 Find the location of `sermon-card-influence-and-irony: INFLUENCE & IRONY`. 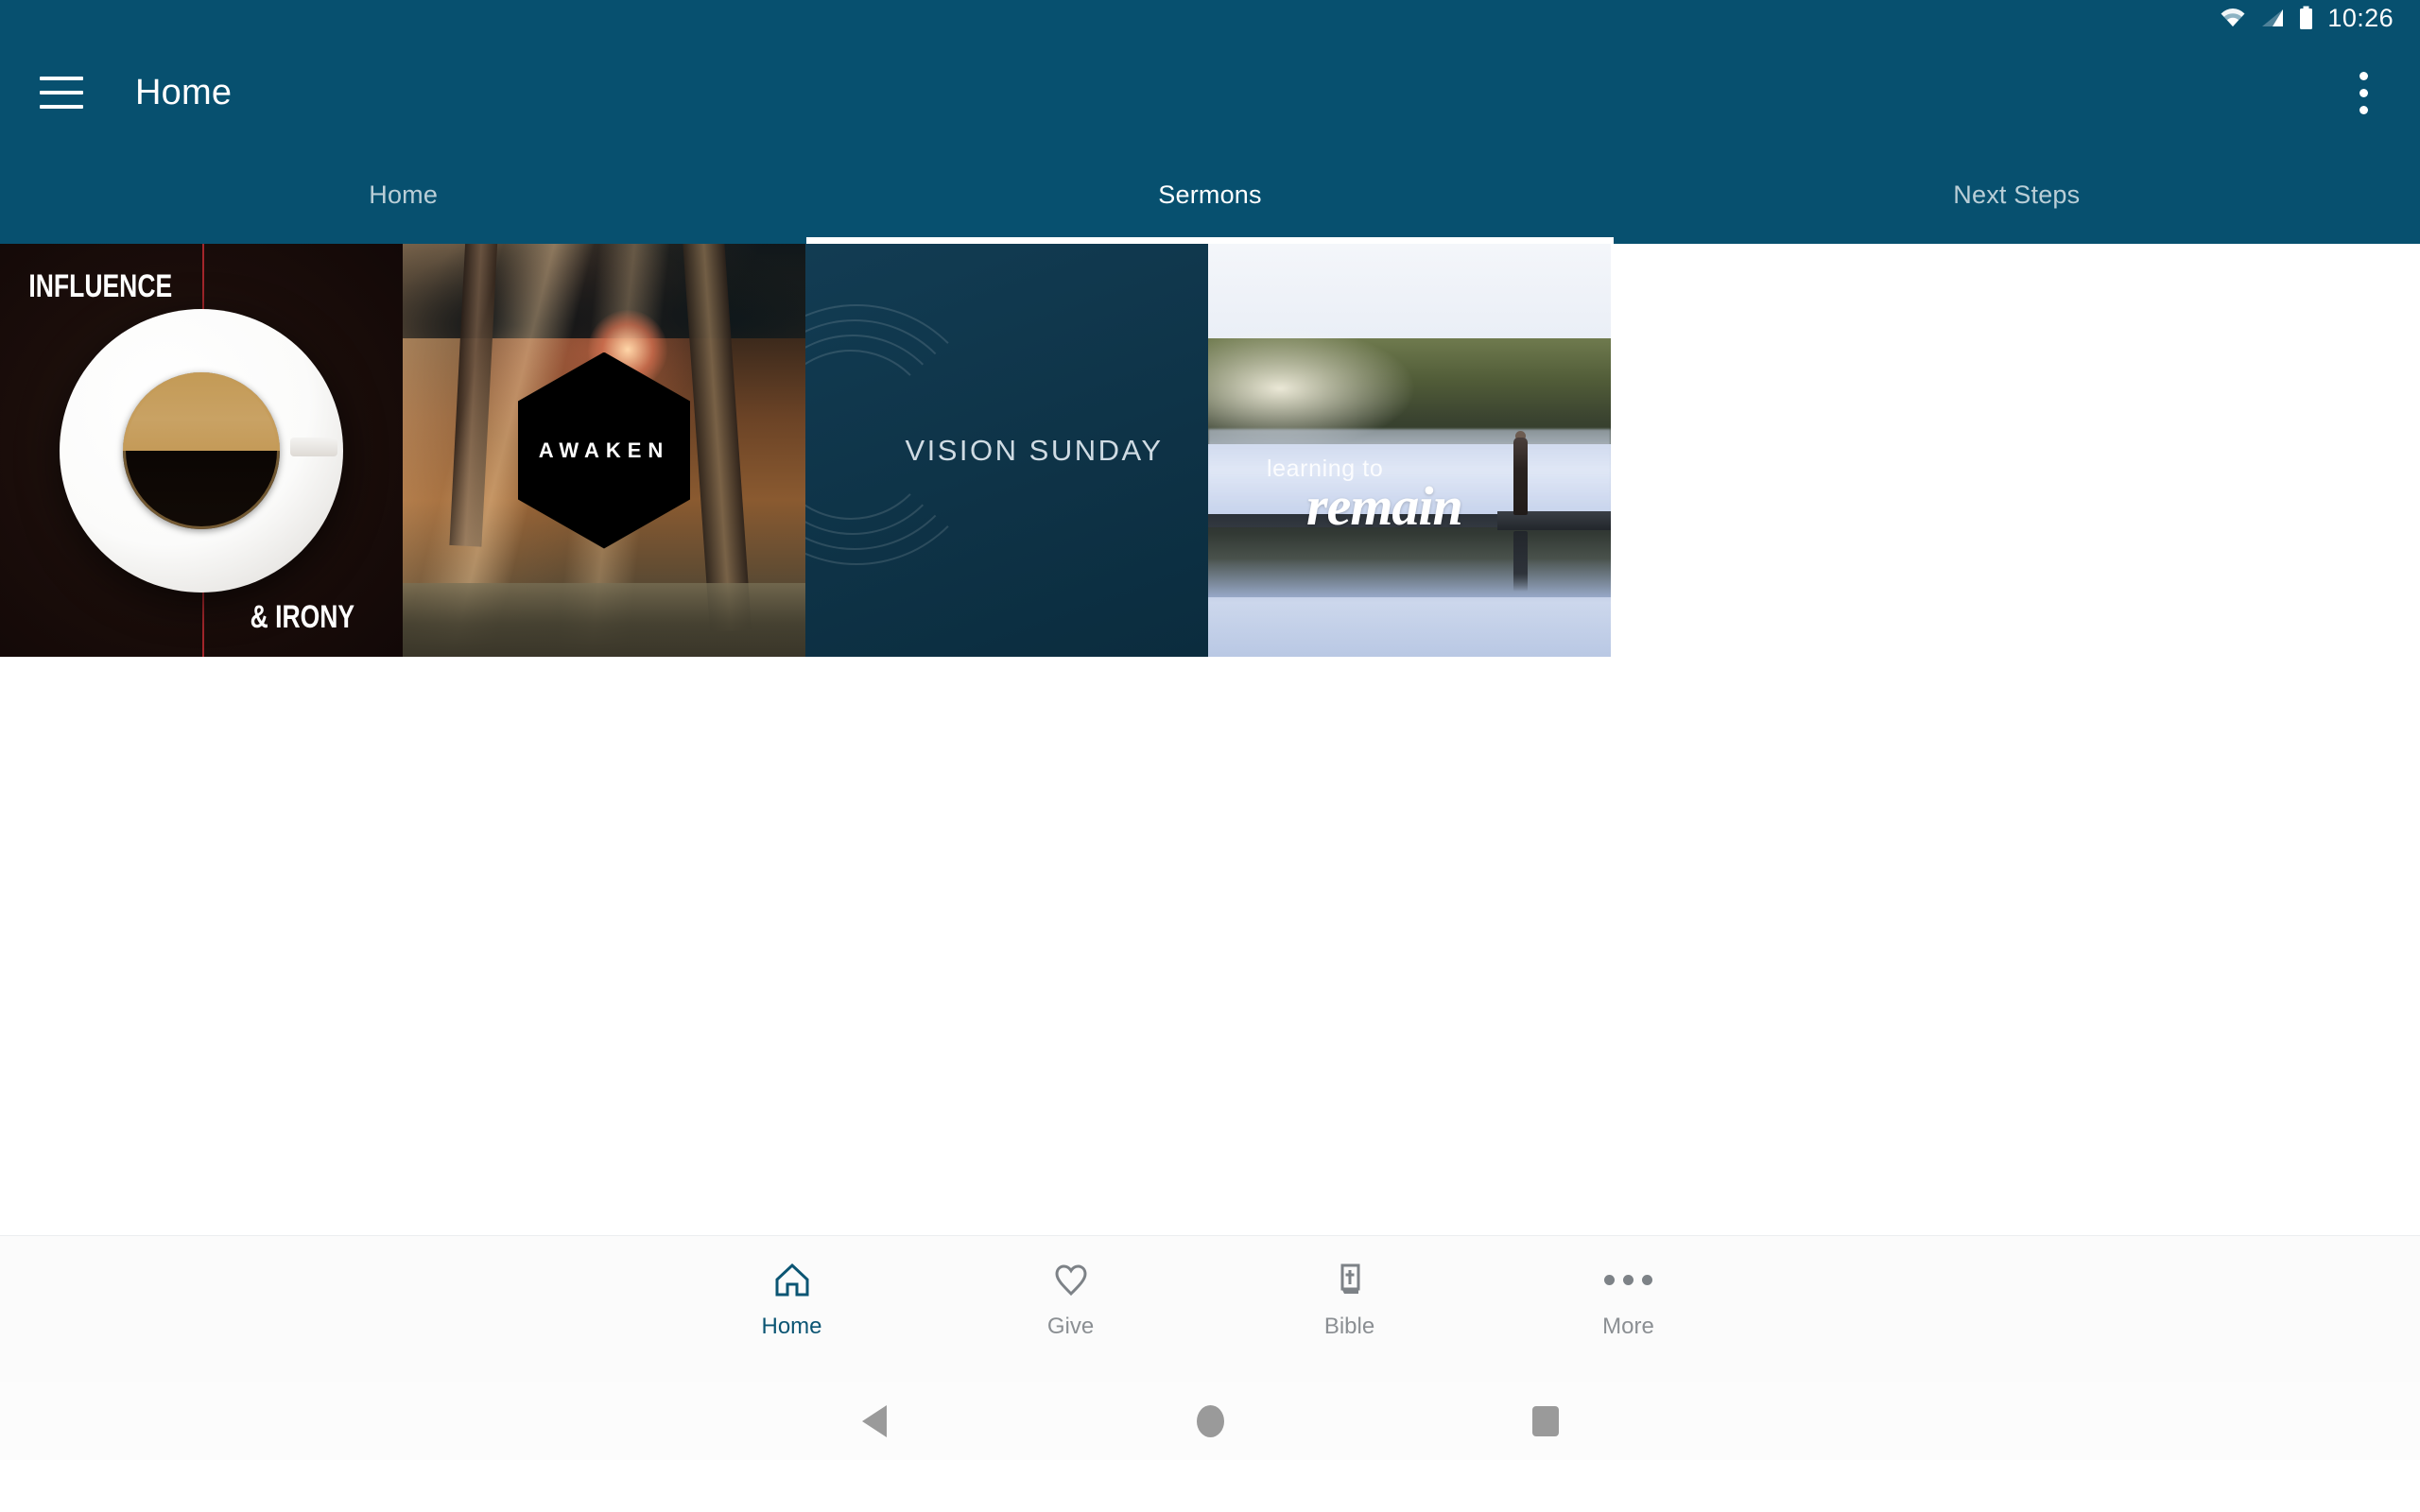

sermon-card-influence-and-irony: INFLUENCE & IRONY is located at coordinates (201, 450).